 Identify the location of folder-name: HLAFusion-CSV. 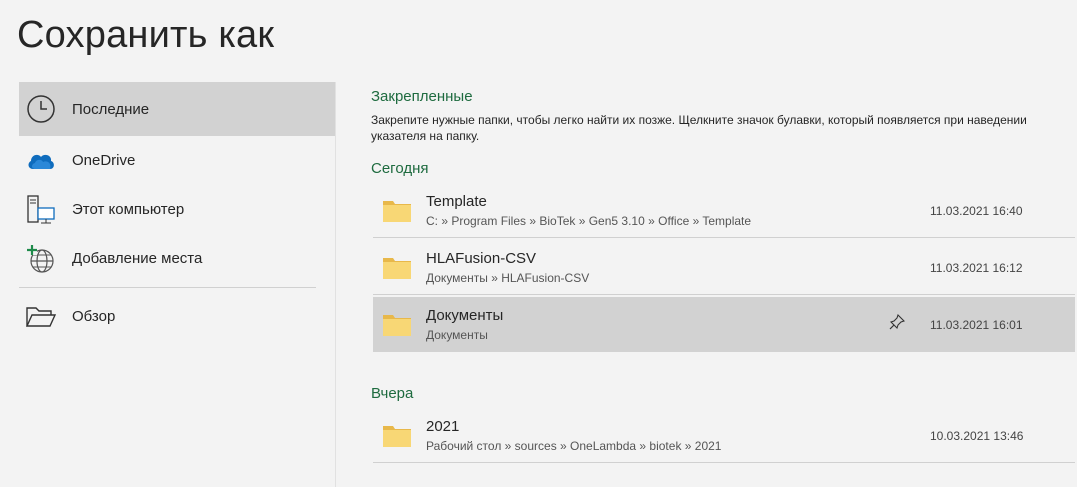
(481, 258).